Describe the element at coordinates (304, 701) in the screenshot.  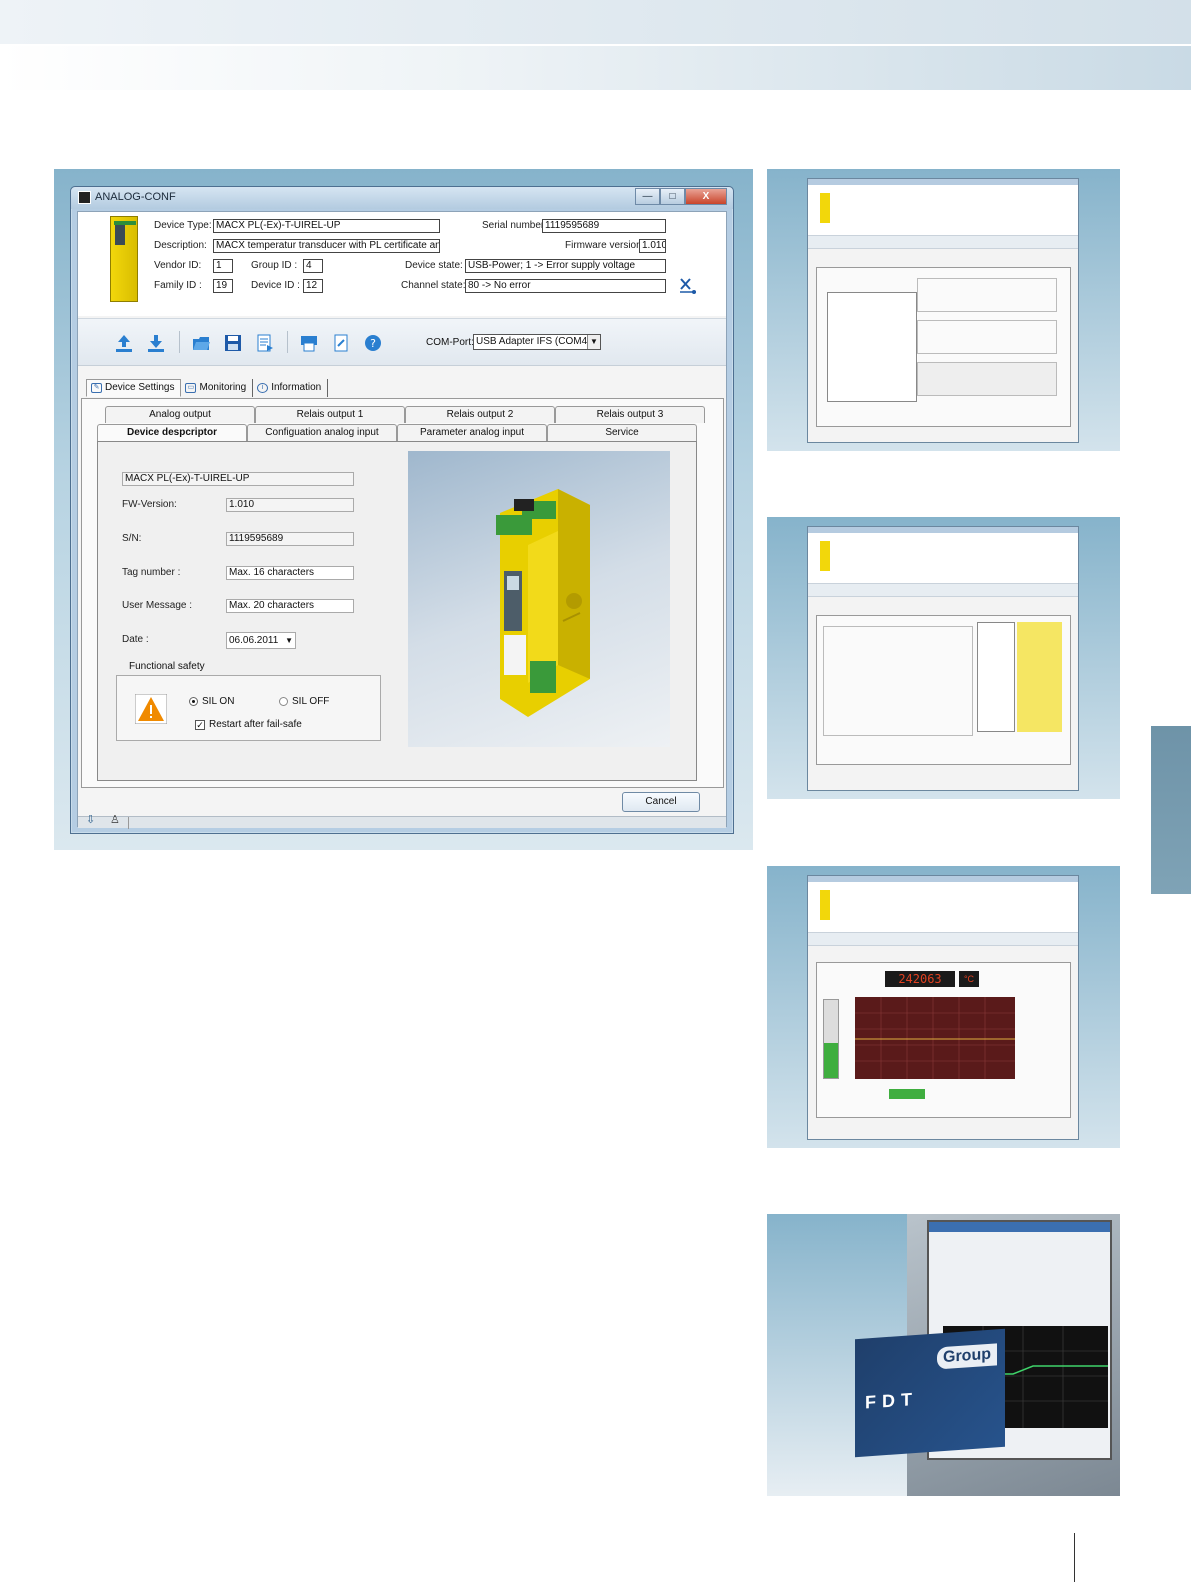
I see `sil-off-radio: SIL OFF` at that location.